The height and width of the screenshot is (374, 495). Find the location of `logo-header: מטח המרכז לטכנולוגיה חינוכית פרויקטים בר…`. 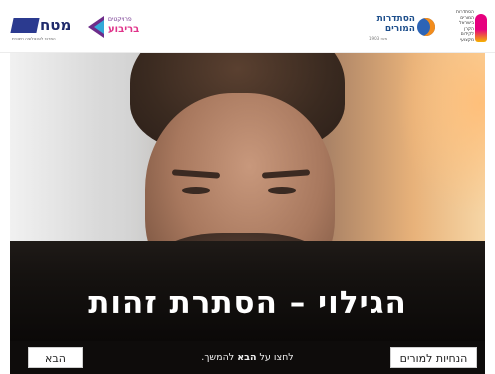

logo-header: מטח המרכז לטכנולוגיה חינוכית פרויקטים בר… is located at coordinates (247, 26).